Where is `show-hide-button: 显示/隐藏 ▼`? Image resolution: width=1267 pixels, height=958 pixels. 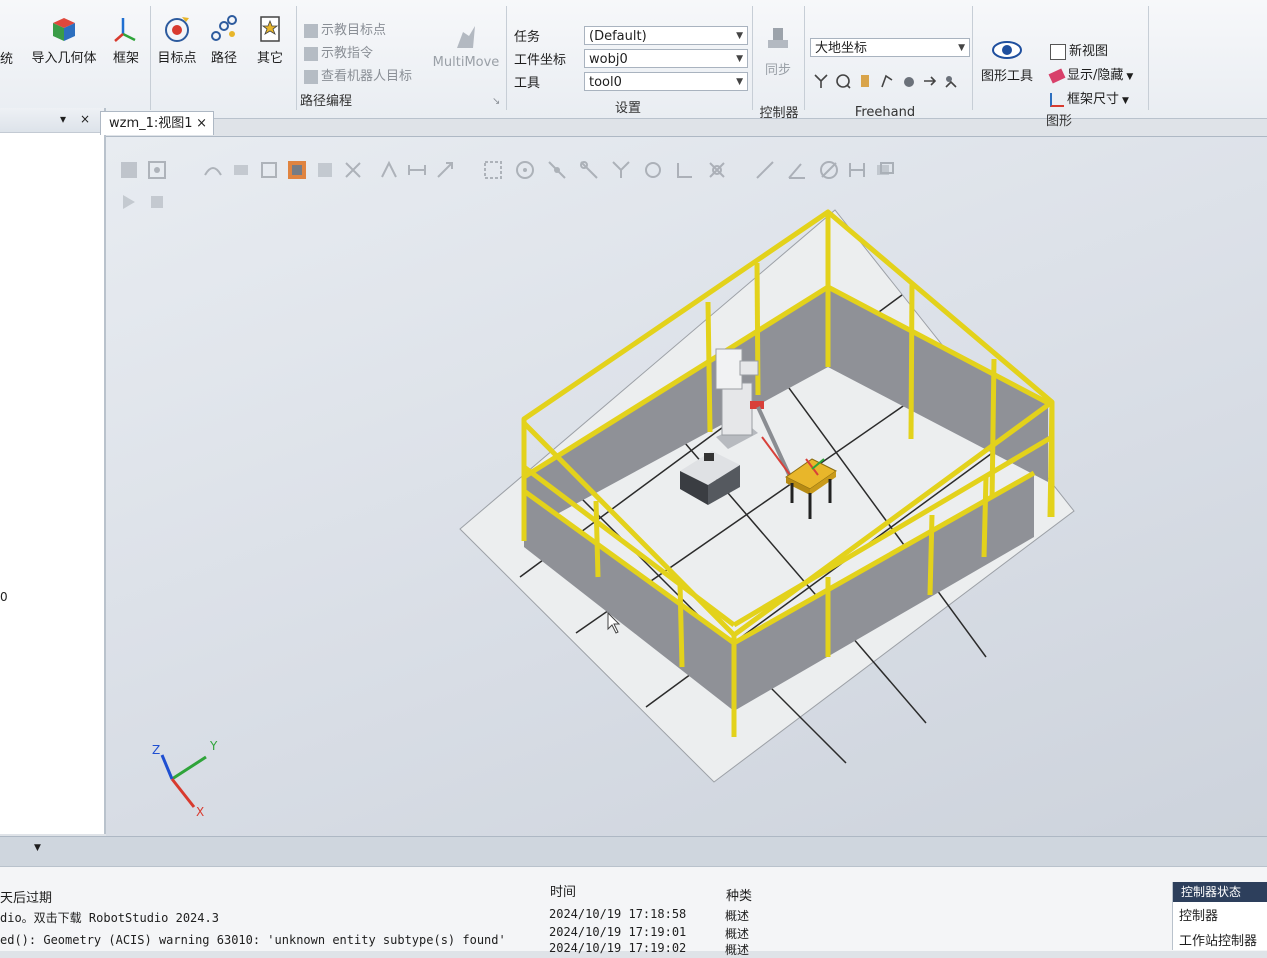 show-hide-button: 显示/隐藏 ▼ is located at coordinates (1091, 73).